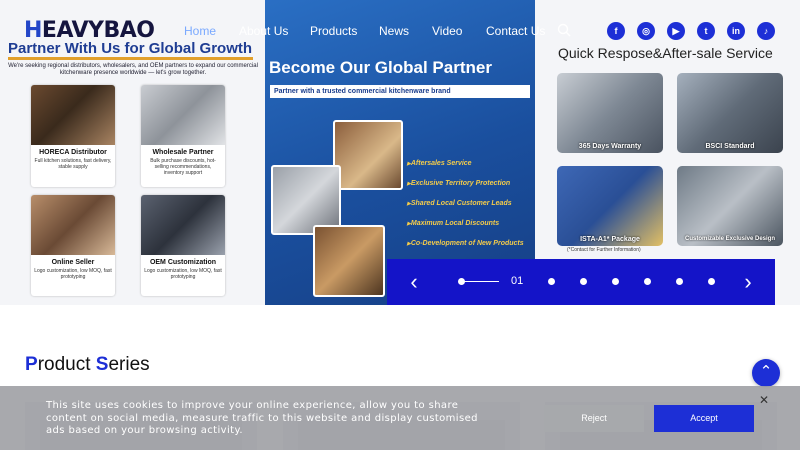 This screenshot has height=450, width=800. What do you see at coordinates (183, 262) in the screenshot?
I see `card-title: OEM Customization` at bounding box center [183, 262].